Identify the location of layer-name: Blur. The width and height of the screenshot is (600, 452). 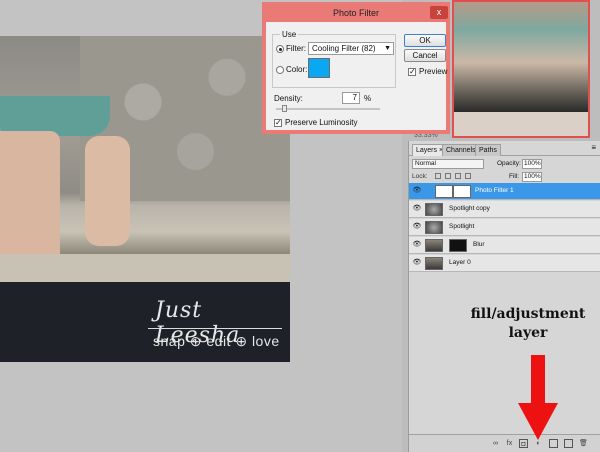
(479, 244).